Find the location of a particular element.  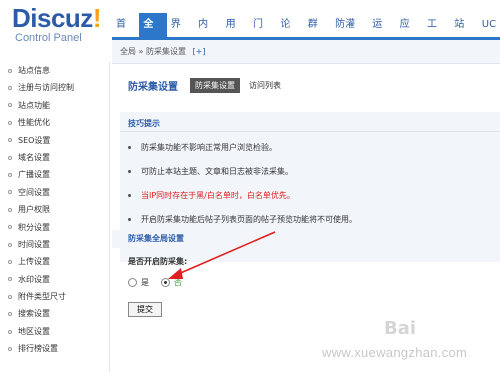

watermark-logo: Bai is located at coordinates (400, 328).